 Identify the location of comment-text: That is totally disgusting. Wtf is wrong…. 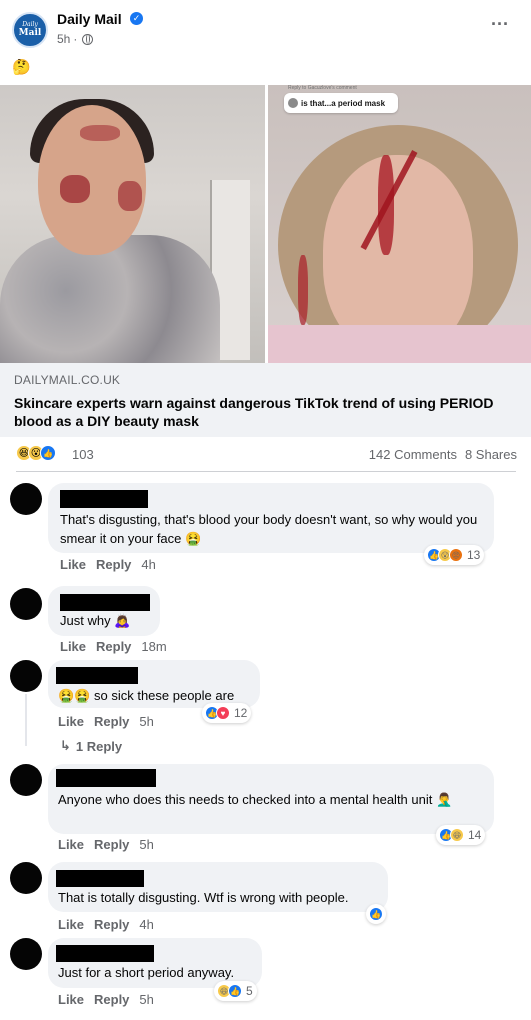
(203, 897).